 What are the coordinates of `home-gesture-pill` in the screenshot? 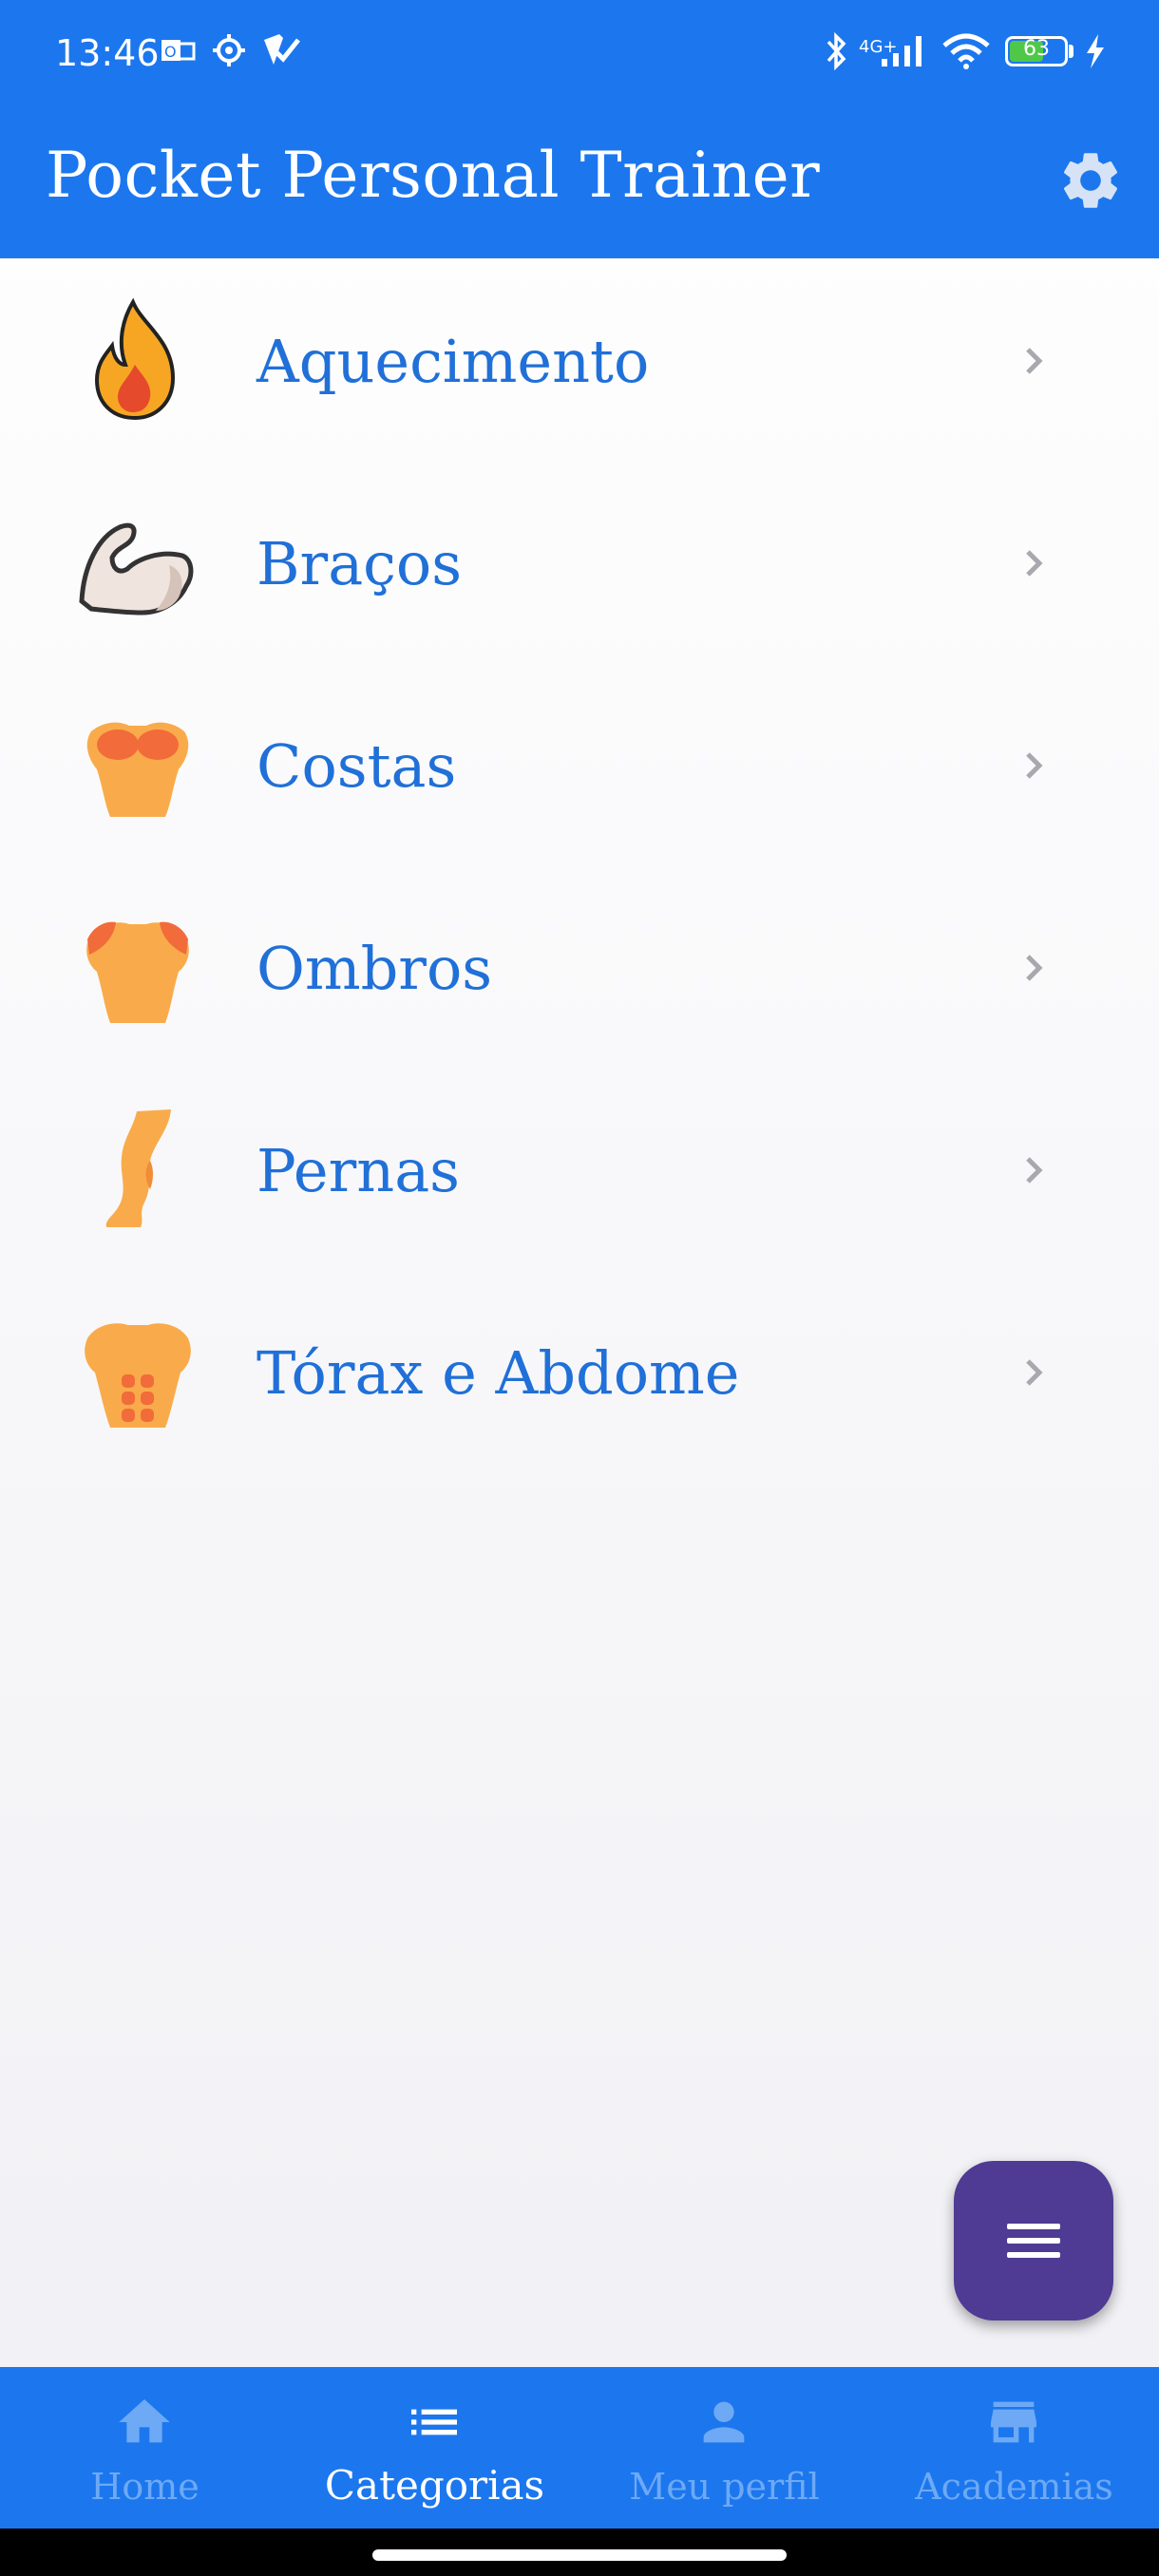 It's located at (579, 2555).